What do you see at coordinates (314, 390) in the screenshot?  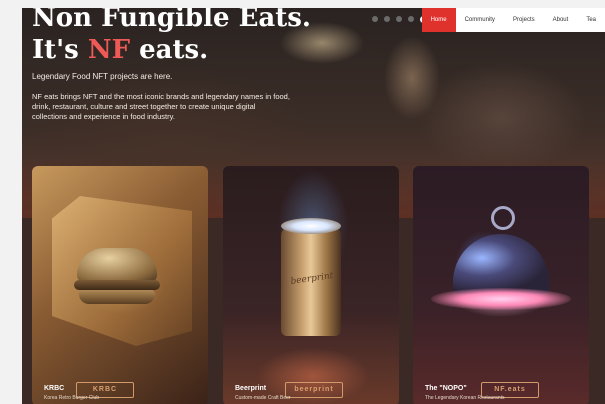 I see `beerprint-sign: beerprint` at bounding box center [314, 390].